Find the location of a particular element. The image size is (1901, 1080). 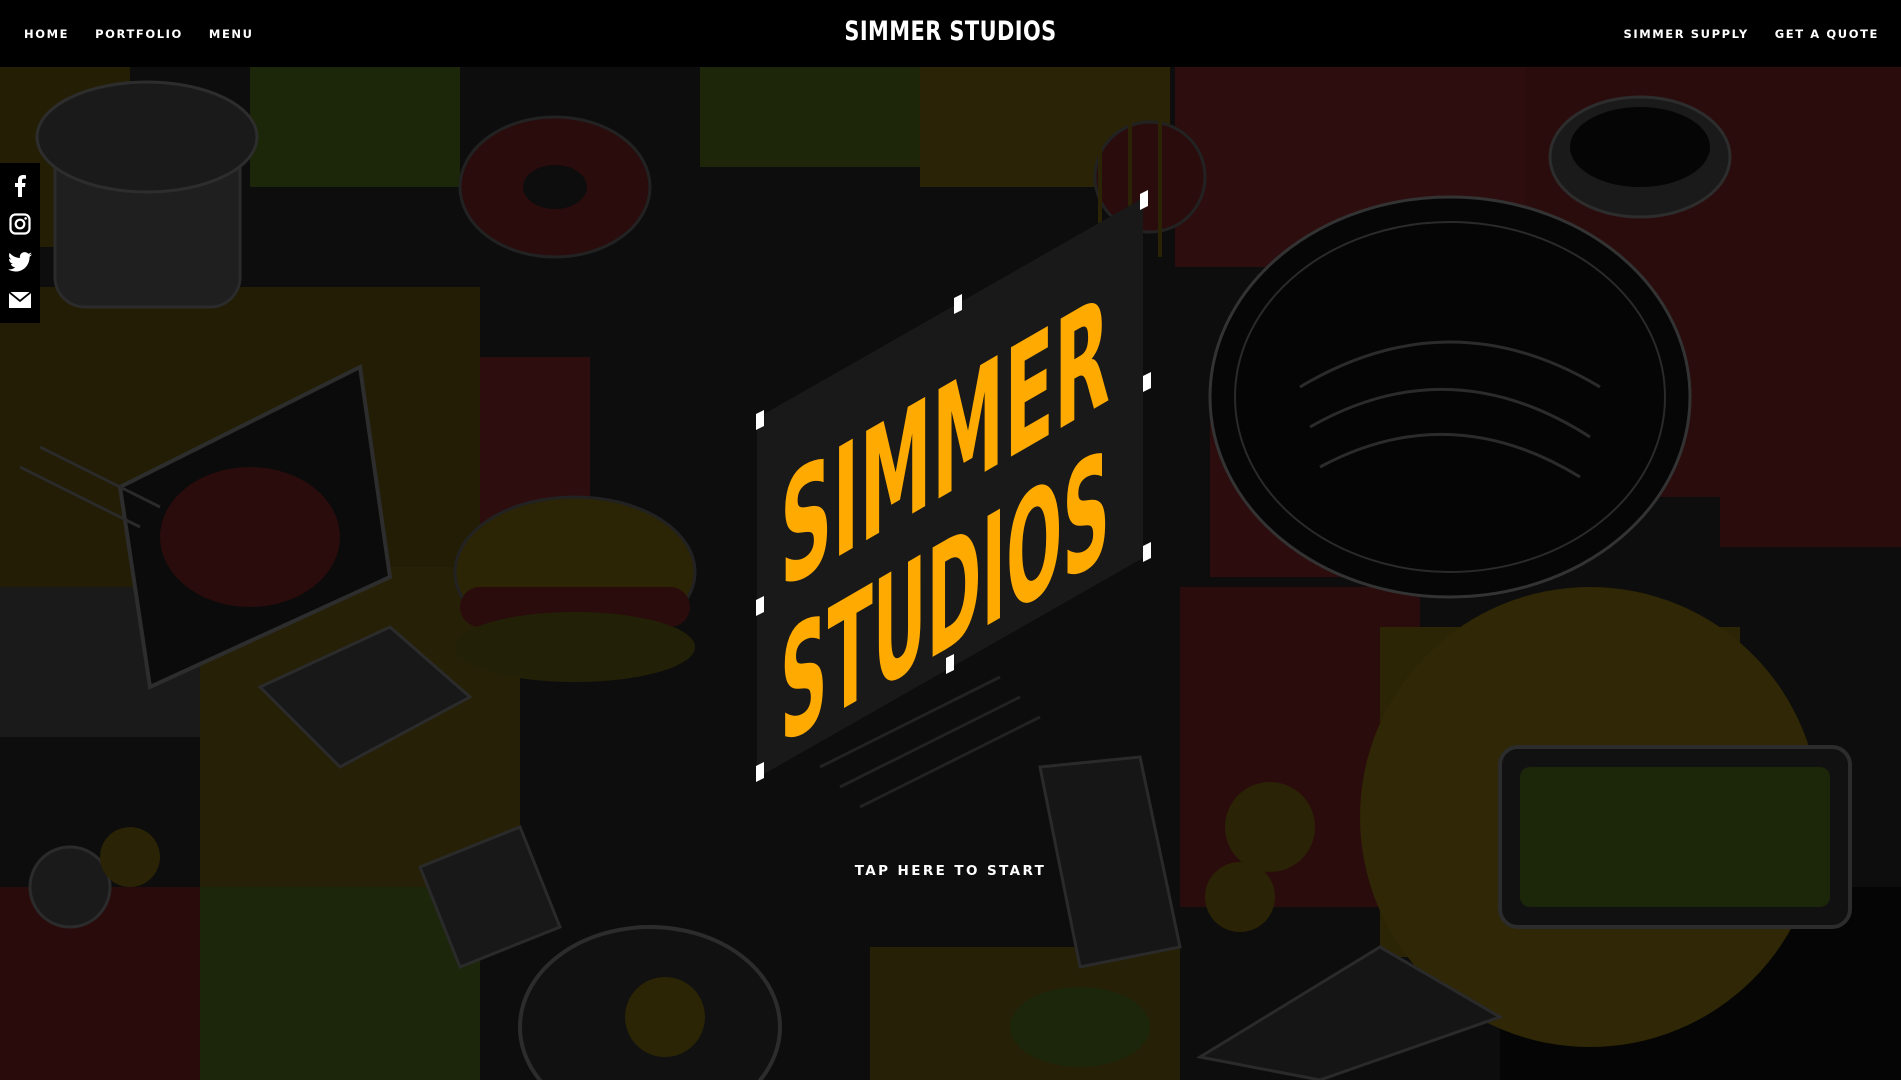

email-icon is located at coordinates (20, 300).